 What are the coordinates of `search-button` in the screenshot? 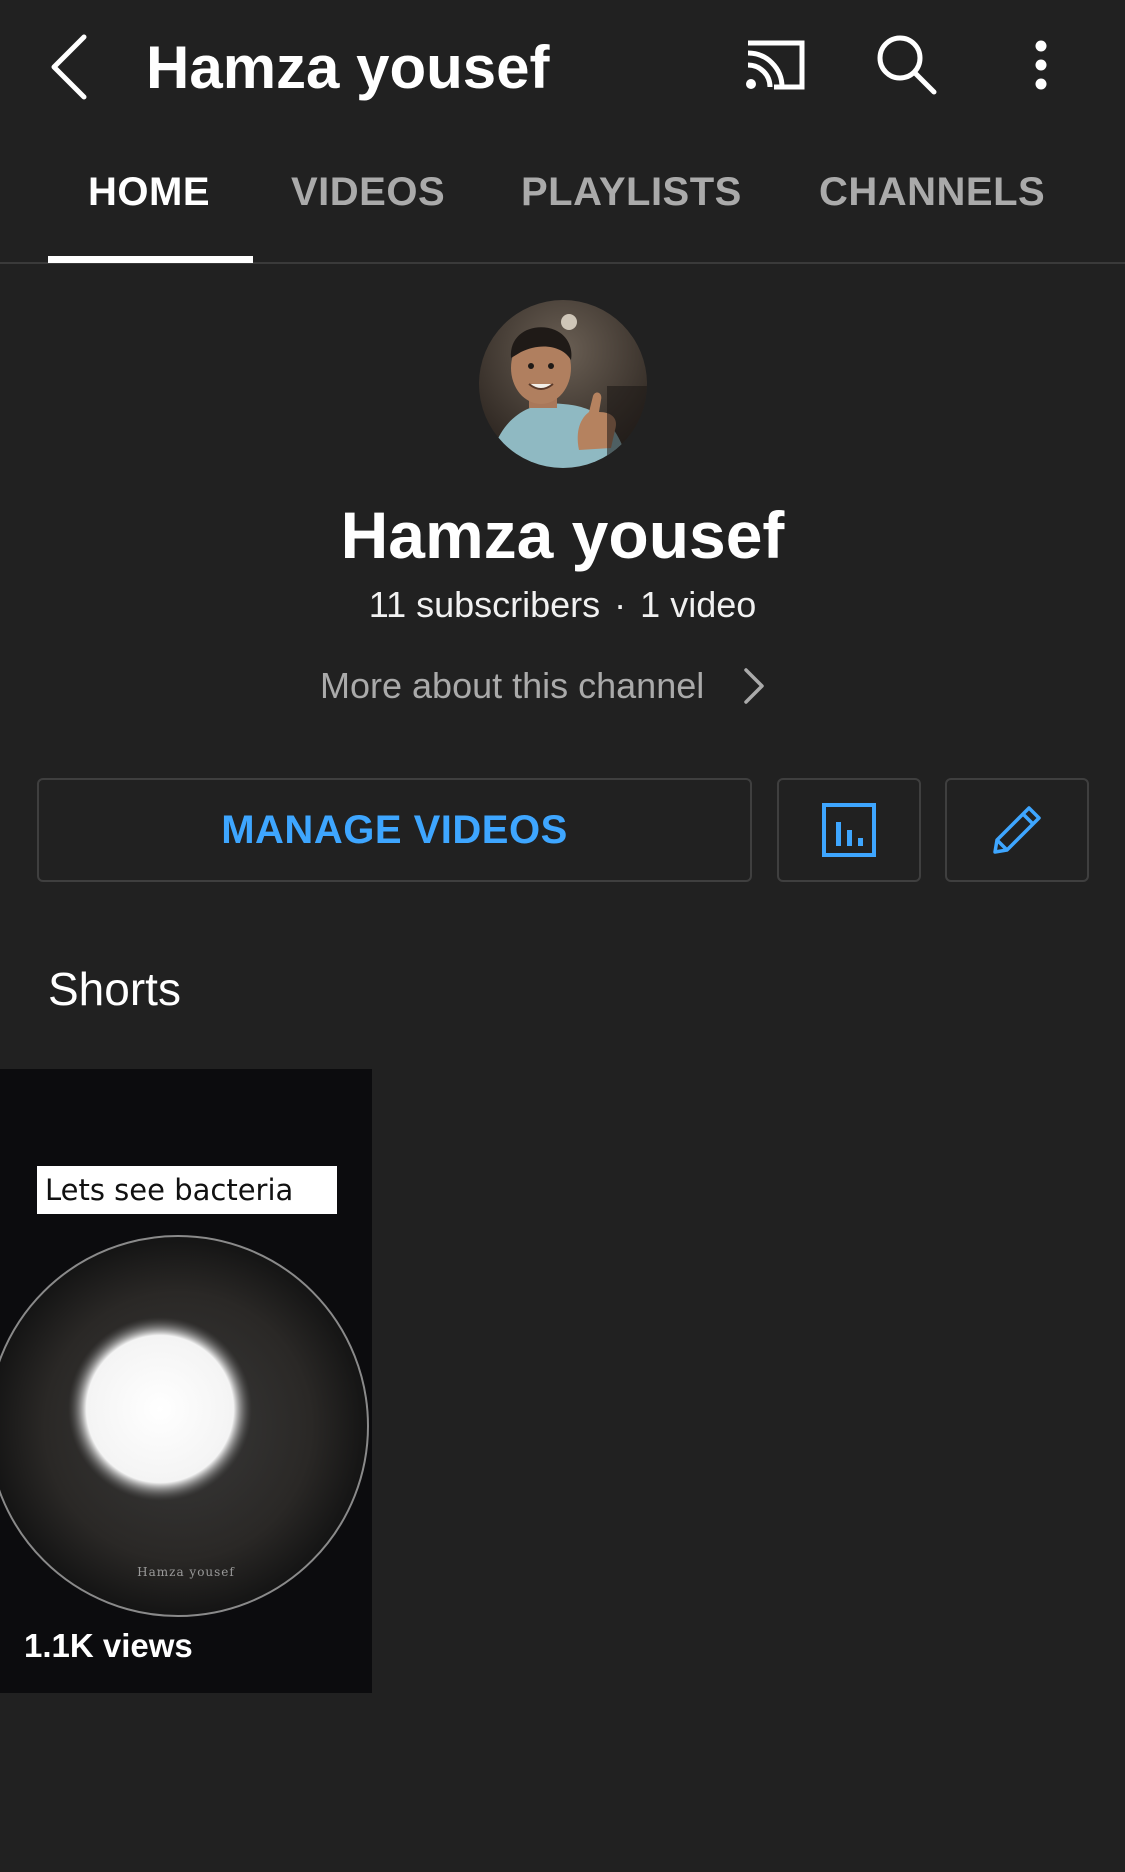 It's located at (907, 65).